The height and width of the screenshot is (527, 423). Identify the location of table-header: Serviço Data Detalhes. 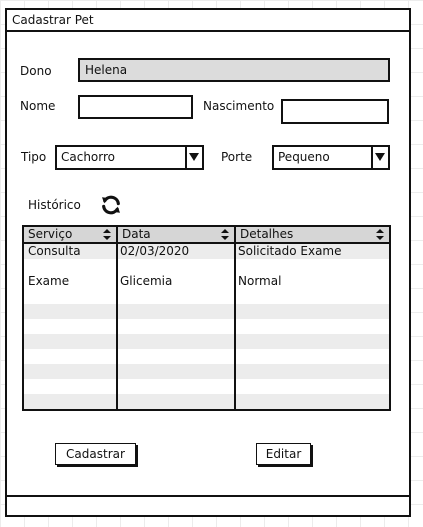
(206, 235).